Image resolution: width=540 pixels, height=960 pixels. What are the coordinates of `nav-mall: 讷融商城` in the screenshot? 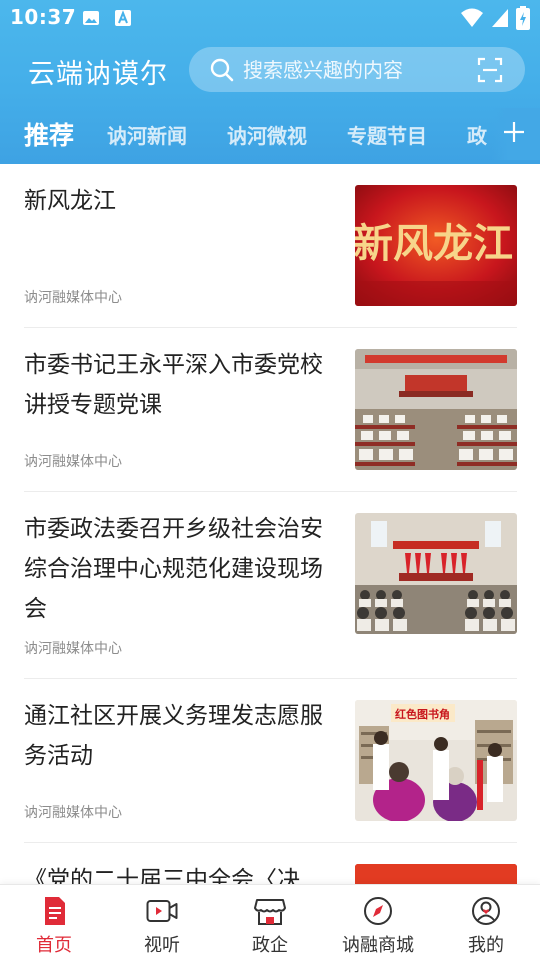 It's located at (378, 922).